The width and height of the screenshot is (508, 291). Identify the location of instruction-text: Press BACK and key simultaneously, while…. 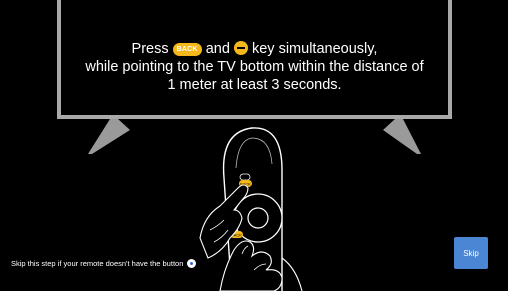
(254, 67).